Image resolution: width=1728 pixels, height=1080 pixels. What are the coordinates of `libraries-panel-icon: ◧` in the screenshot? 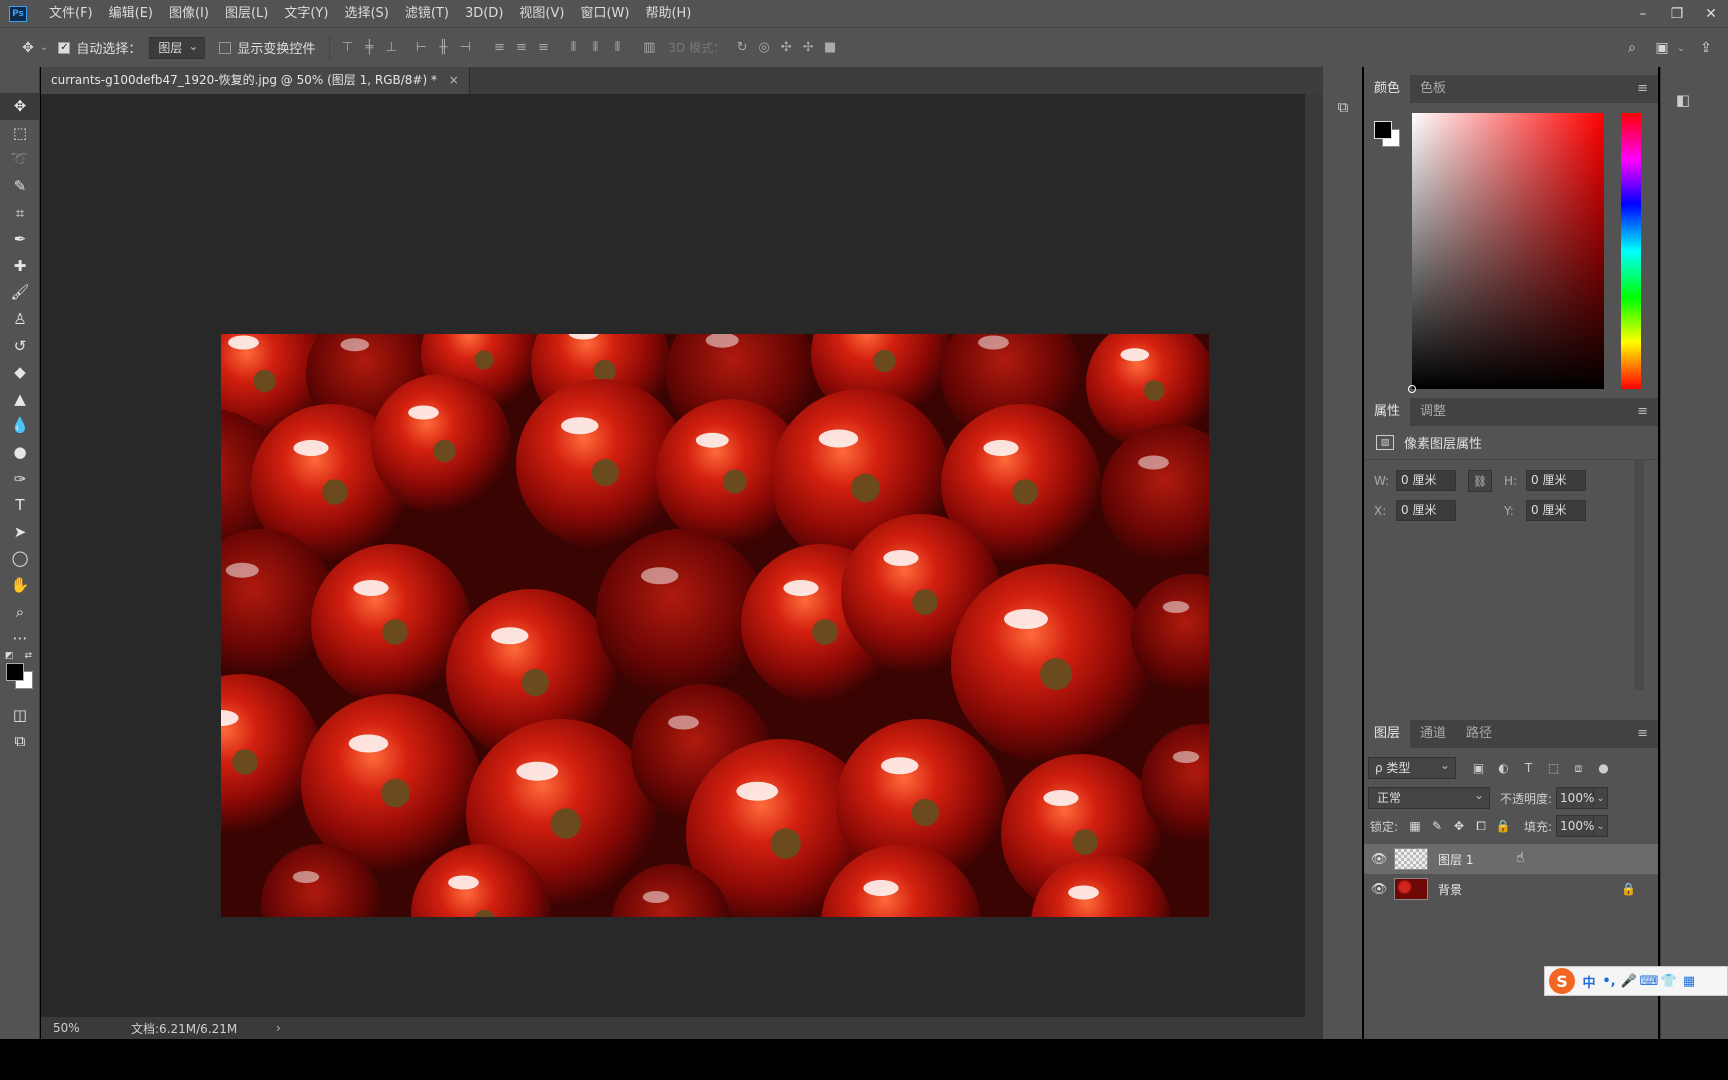 It's located at (1683, 100).